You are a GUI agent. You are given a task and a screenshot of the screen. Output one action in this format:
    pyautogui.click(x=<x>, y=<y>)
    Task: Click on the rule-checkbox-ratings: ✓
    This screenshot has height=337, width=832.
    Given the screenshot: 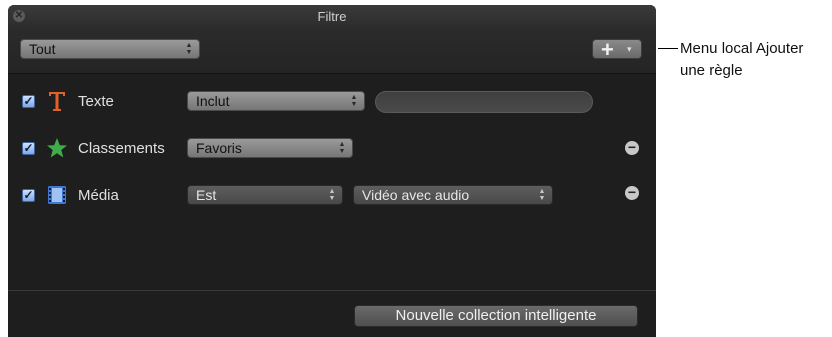 What is the action you would take?
    pyautogui.click(x=28, y=148)
    